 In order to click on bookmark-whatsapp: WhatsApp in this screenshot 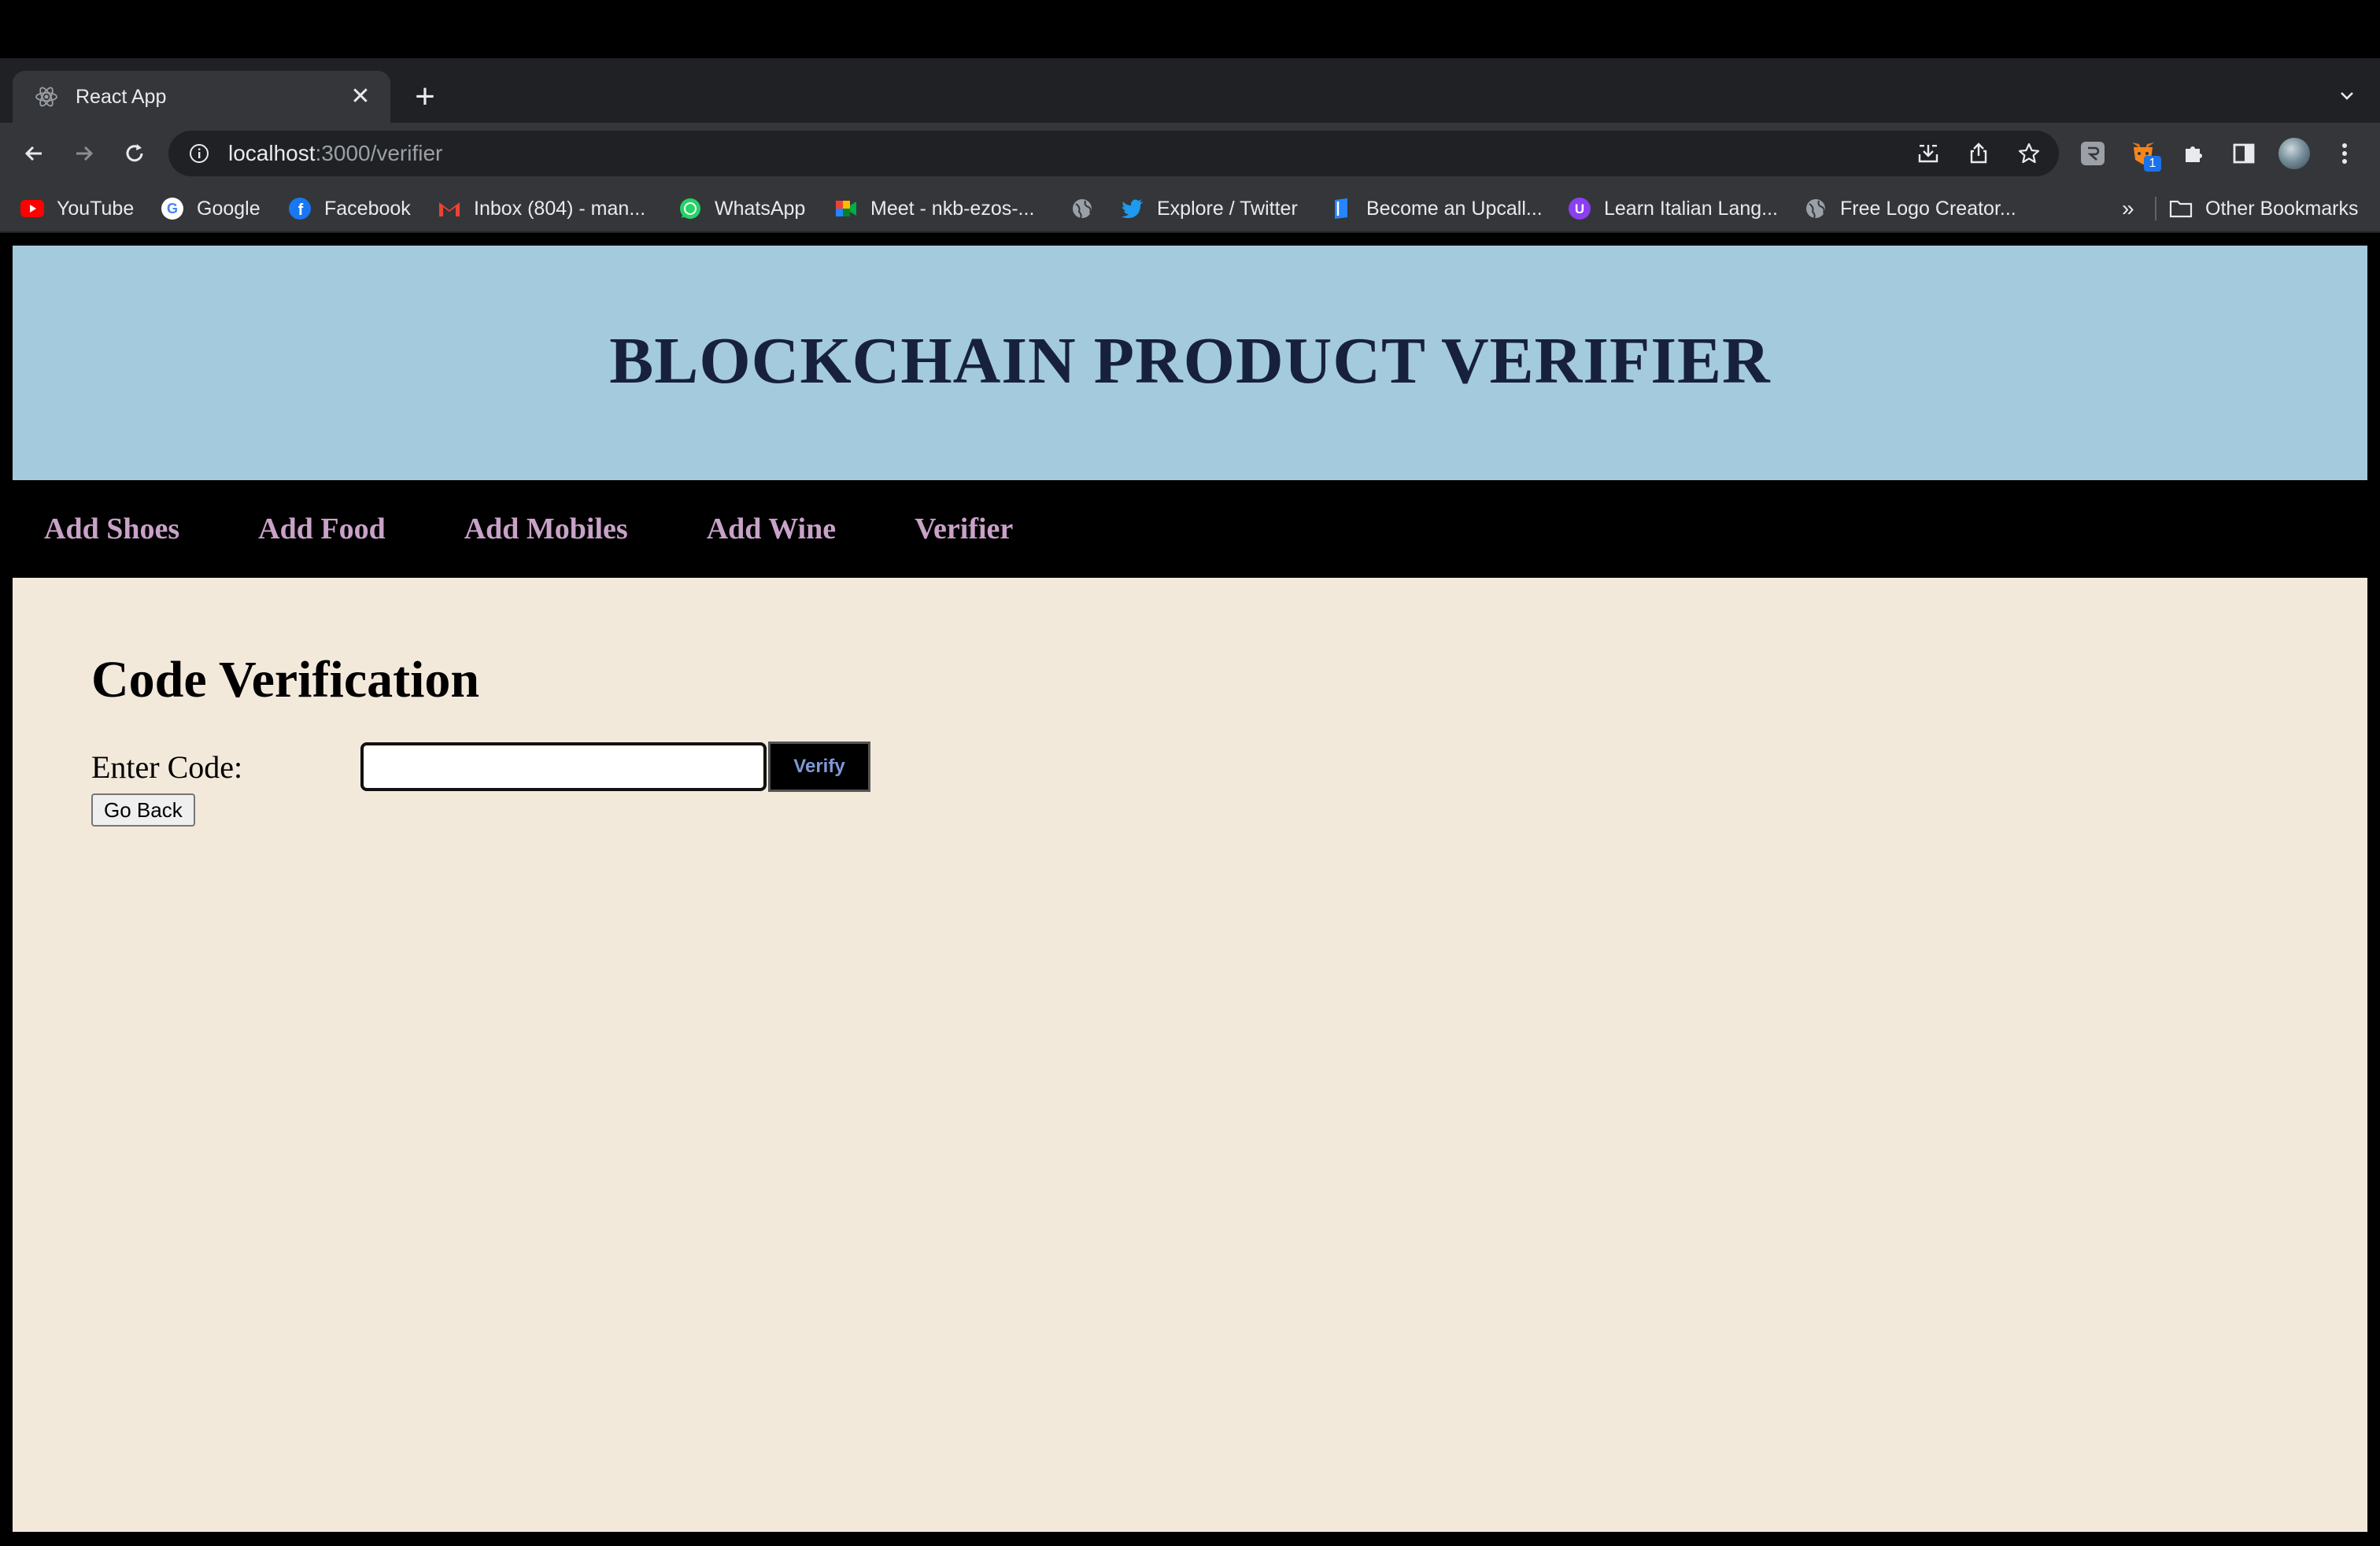, I will do `click(741, 209)`.